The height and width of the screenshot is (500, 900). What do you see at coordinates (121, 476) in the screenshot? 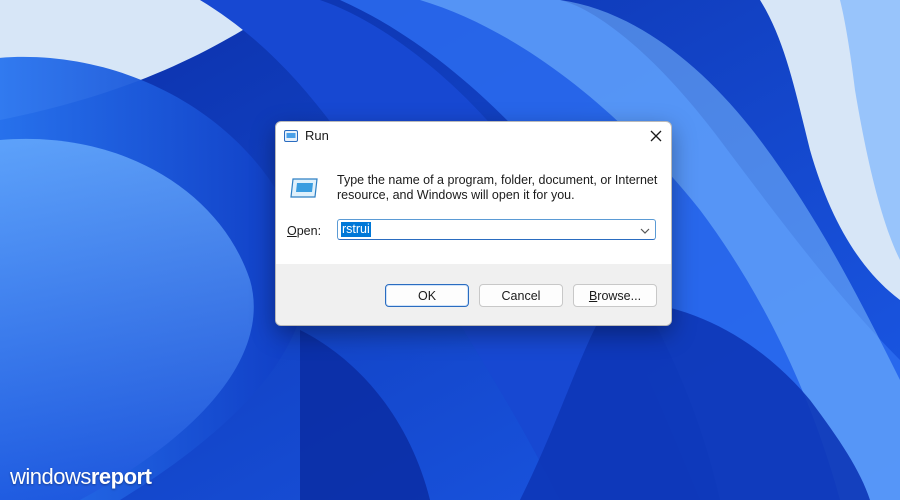
I see `watermark-part2: report` at bounding box center [121, 476].